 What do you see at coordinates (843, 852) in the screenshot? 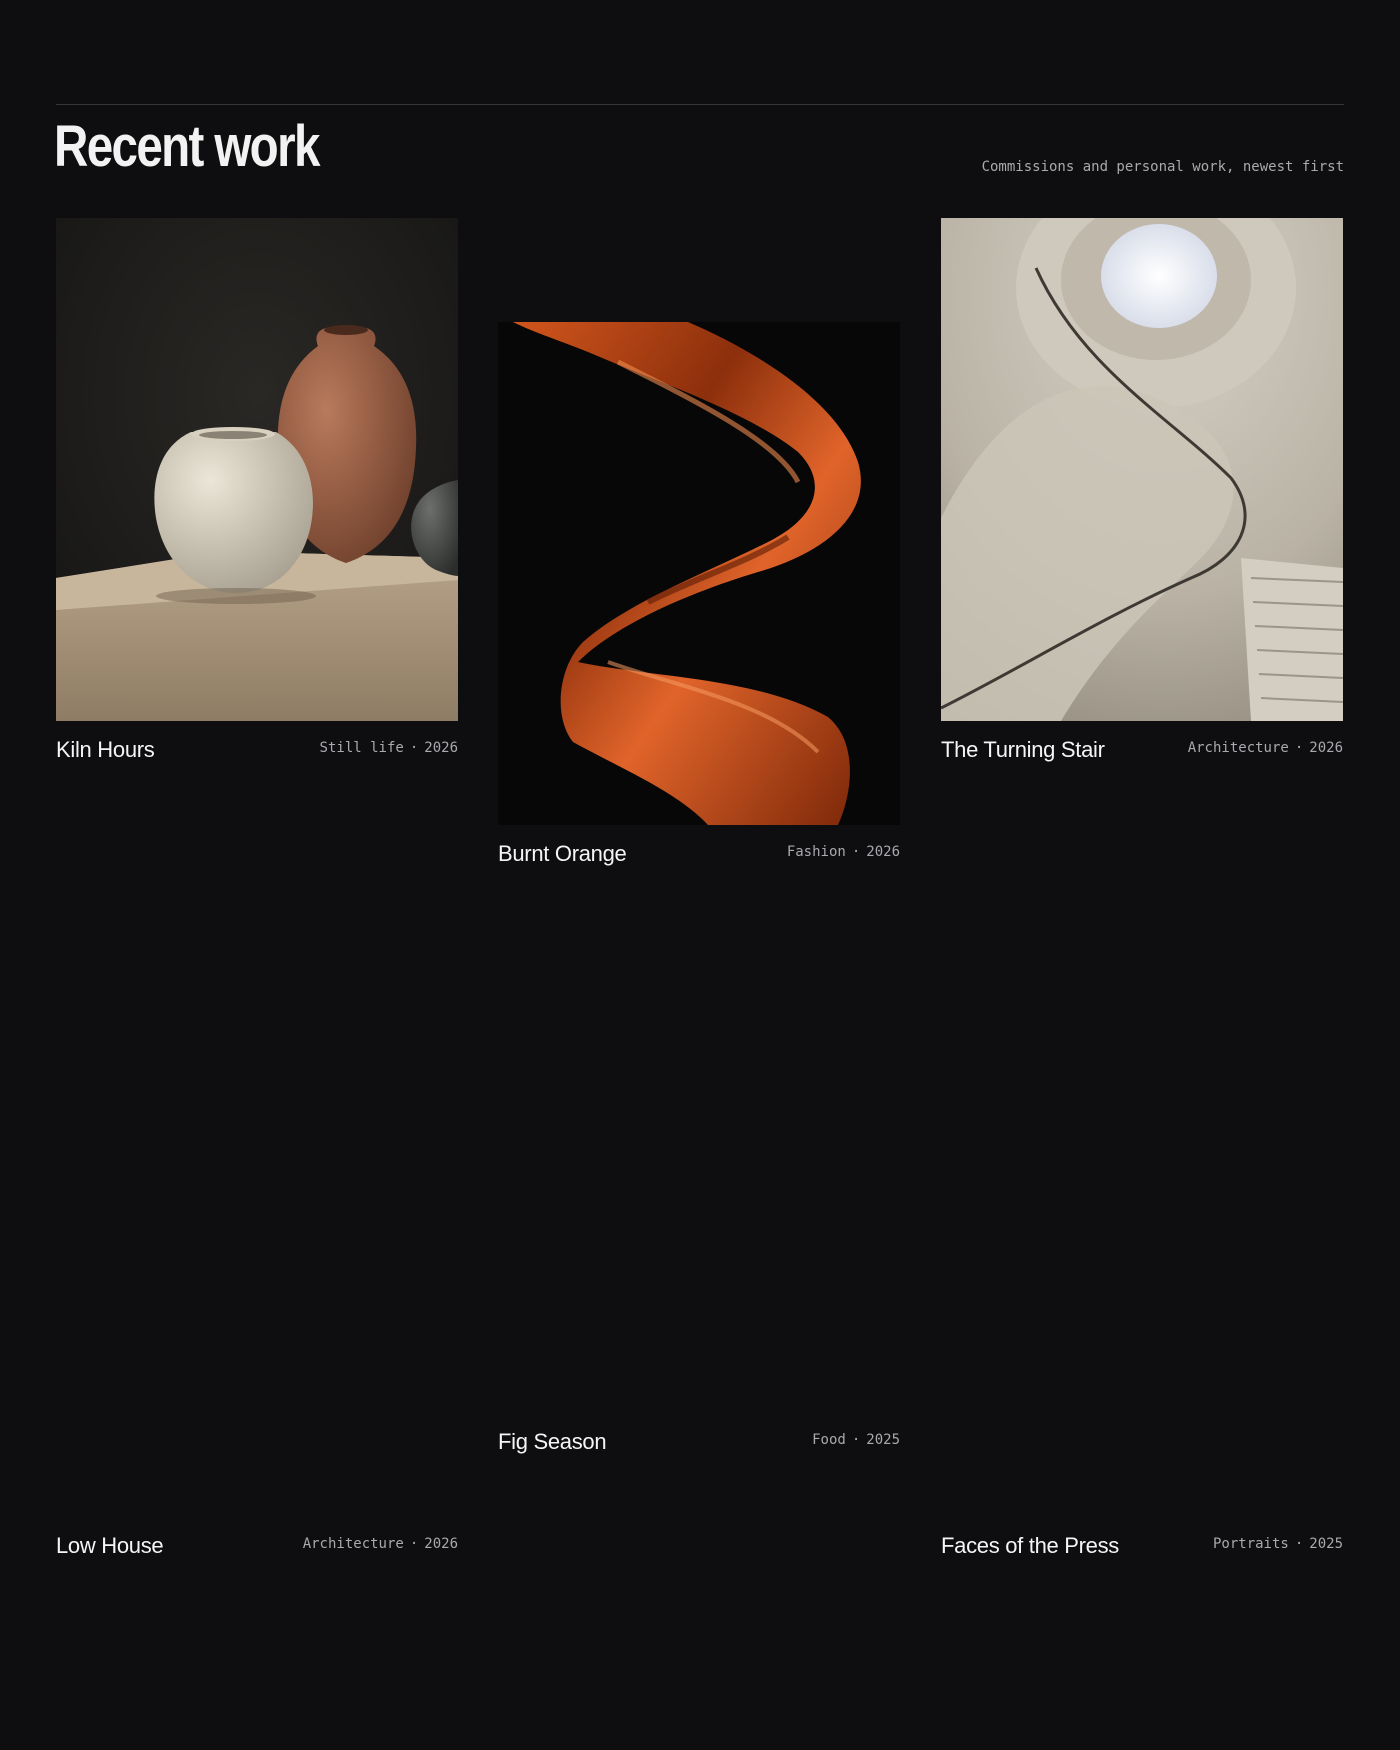
I see `project-meta: Fashion · 2026` at bounding box center [843, 852].